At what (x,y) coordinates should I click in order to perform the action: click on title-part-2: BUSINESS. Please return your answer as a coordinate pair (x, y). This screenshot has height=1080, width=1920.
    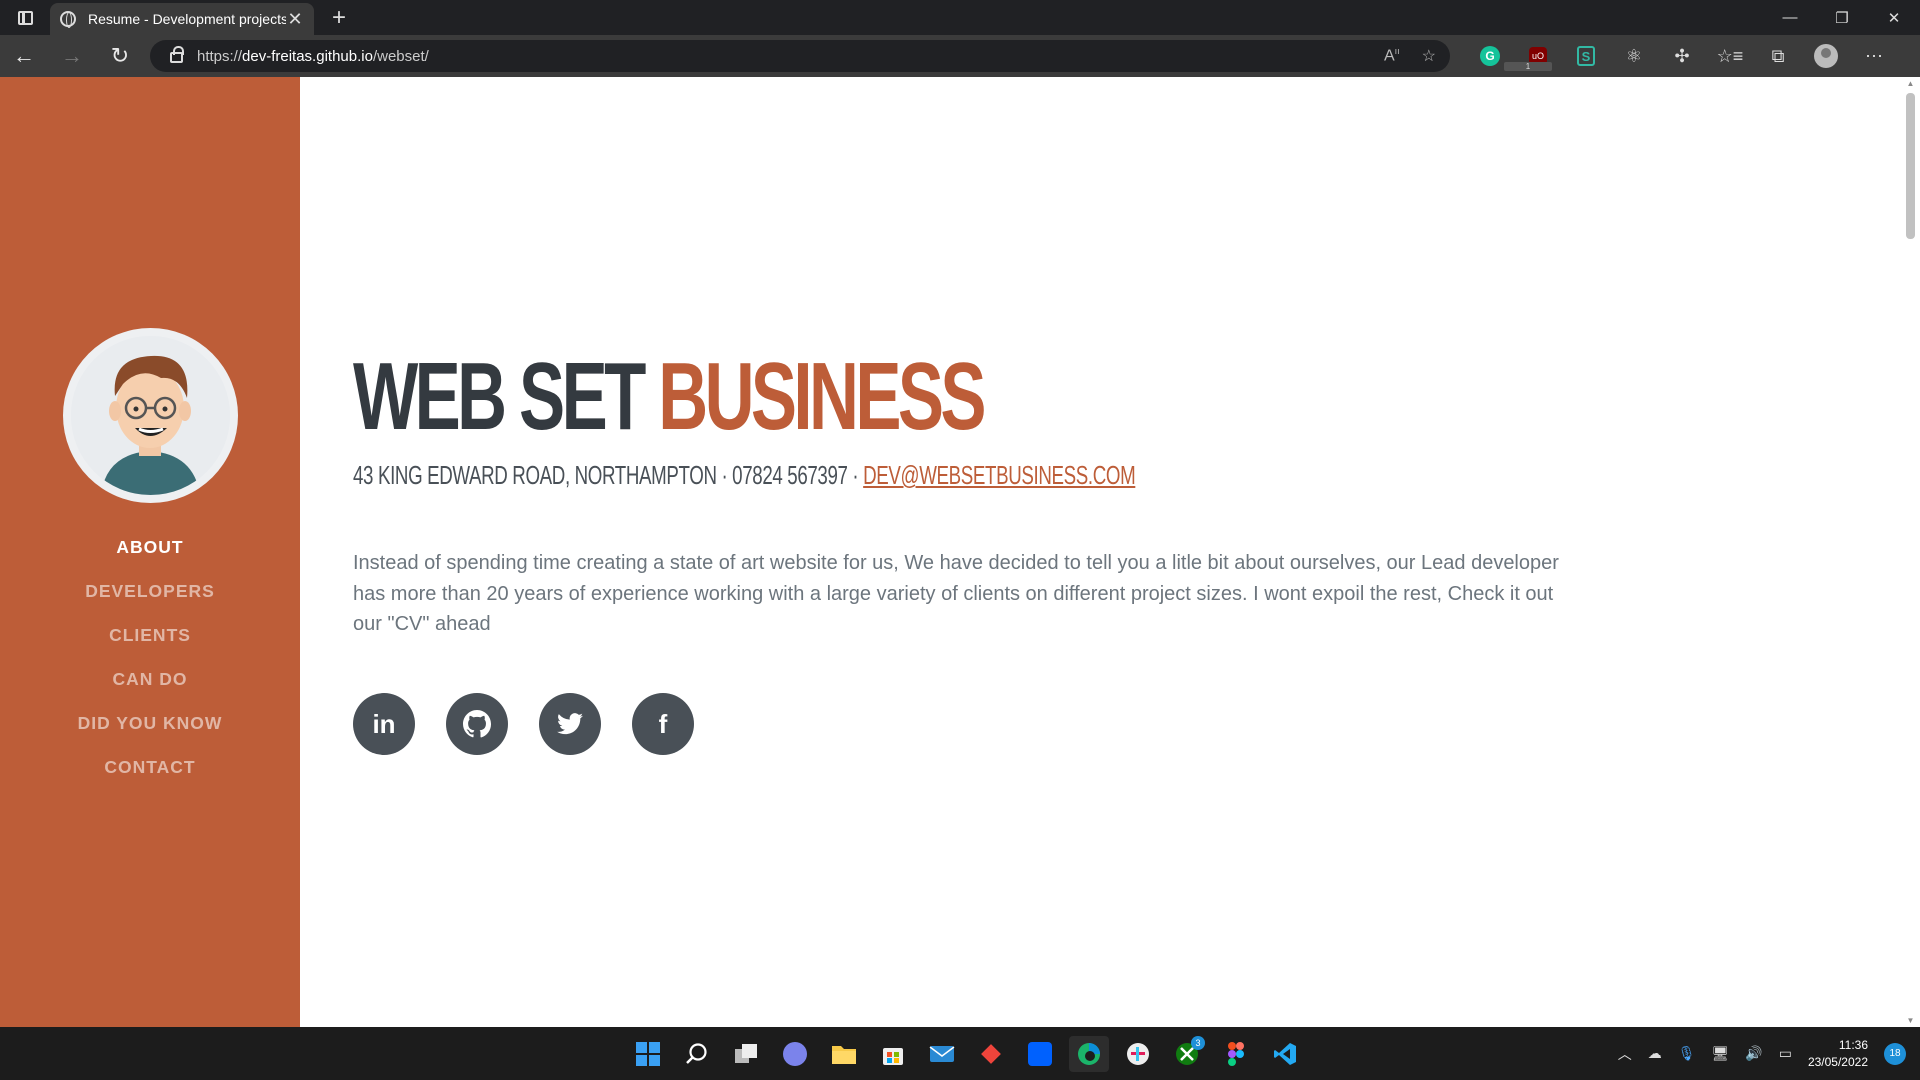
    Looking at the image, I should click on (822, 396).